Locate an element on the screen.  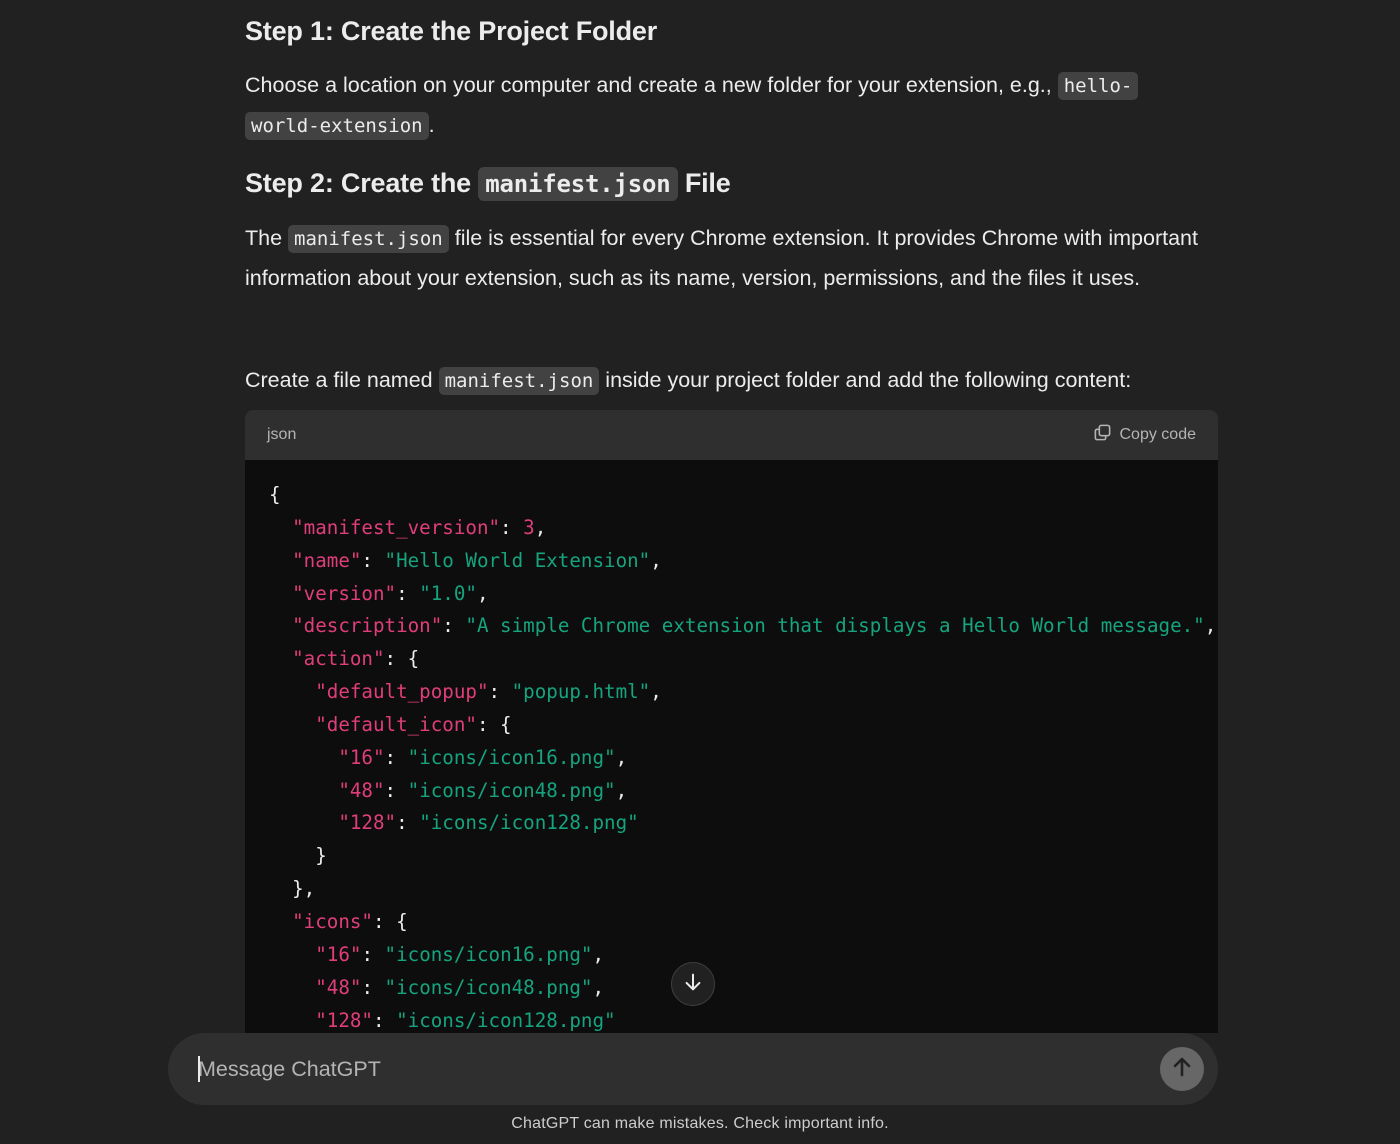
code-line: "default_popup": "popup.html", is located at coordinates (743, 692).